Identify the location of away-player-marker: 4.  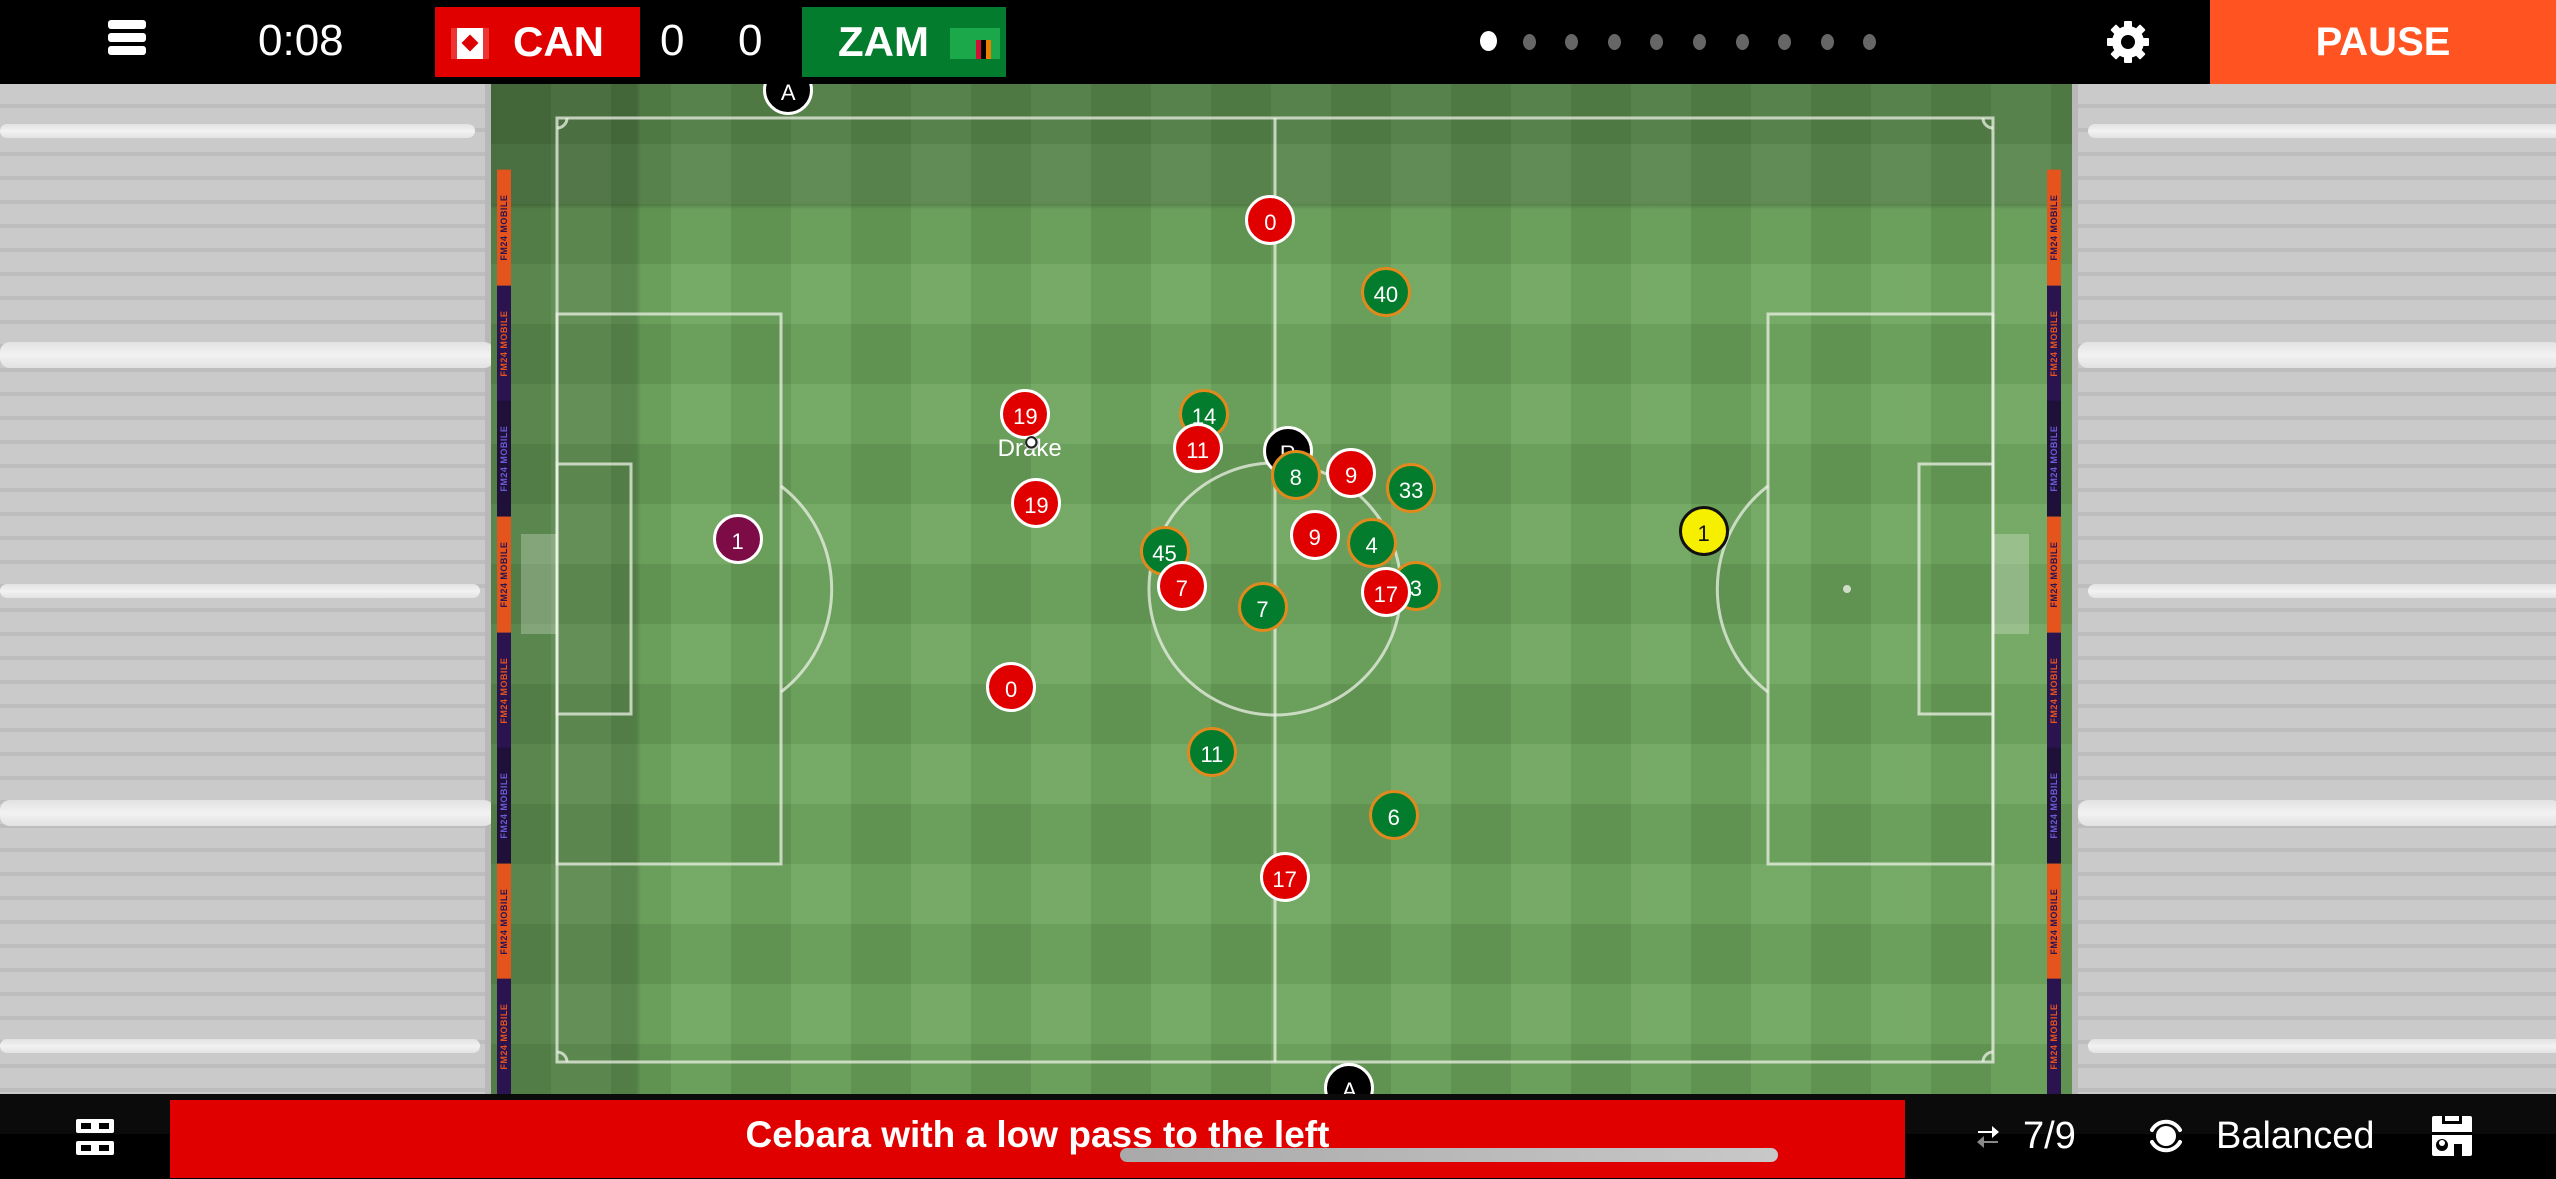
(1371, 542).